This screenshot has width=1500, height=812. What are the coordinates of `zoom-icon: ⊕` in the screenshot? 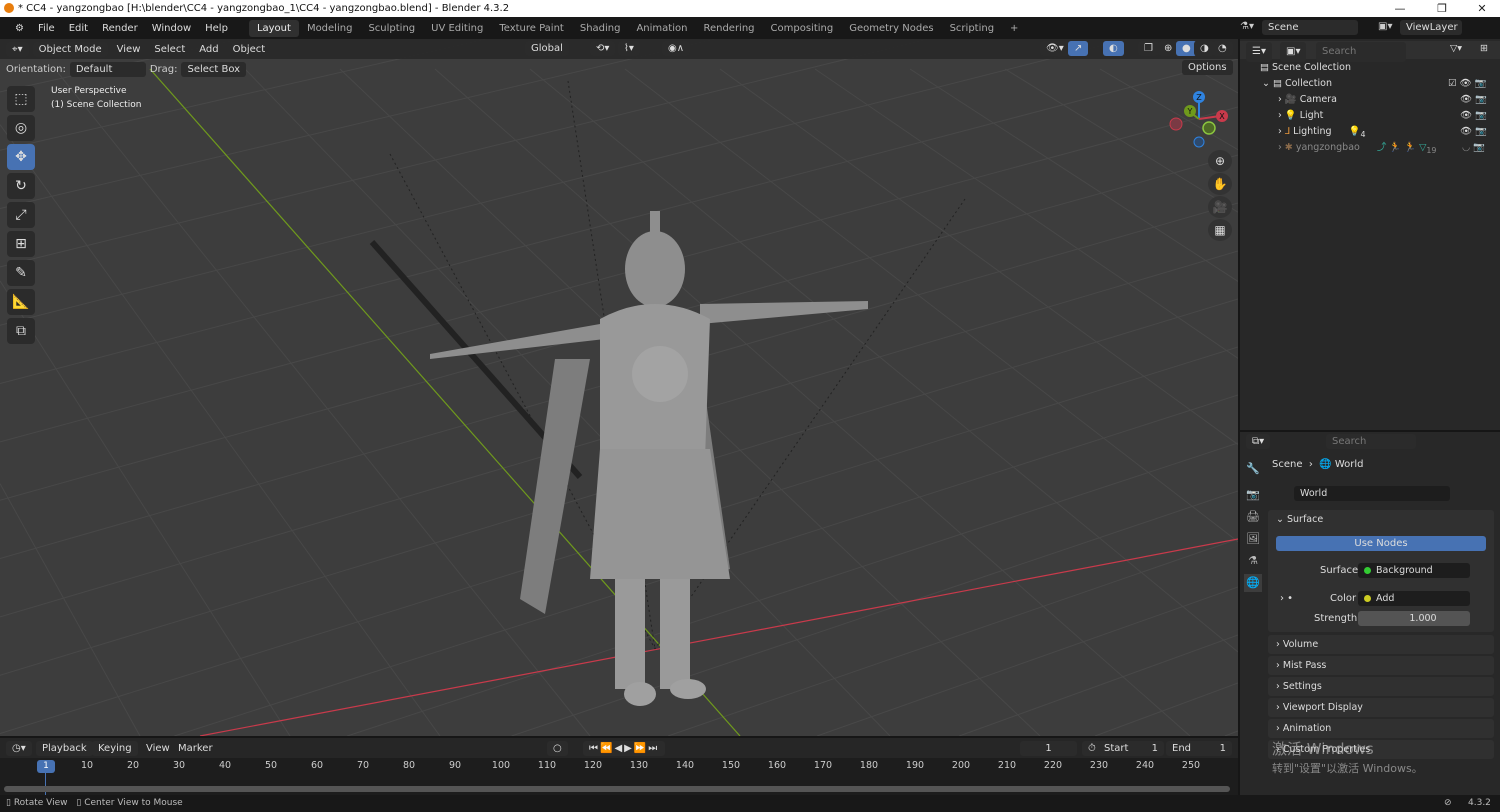 It's located at (1220, 161).